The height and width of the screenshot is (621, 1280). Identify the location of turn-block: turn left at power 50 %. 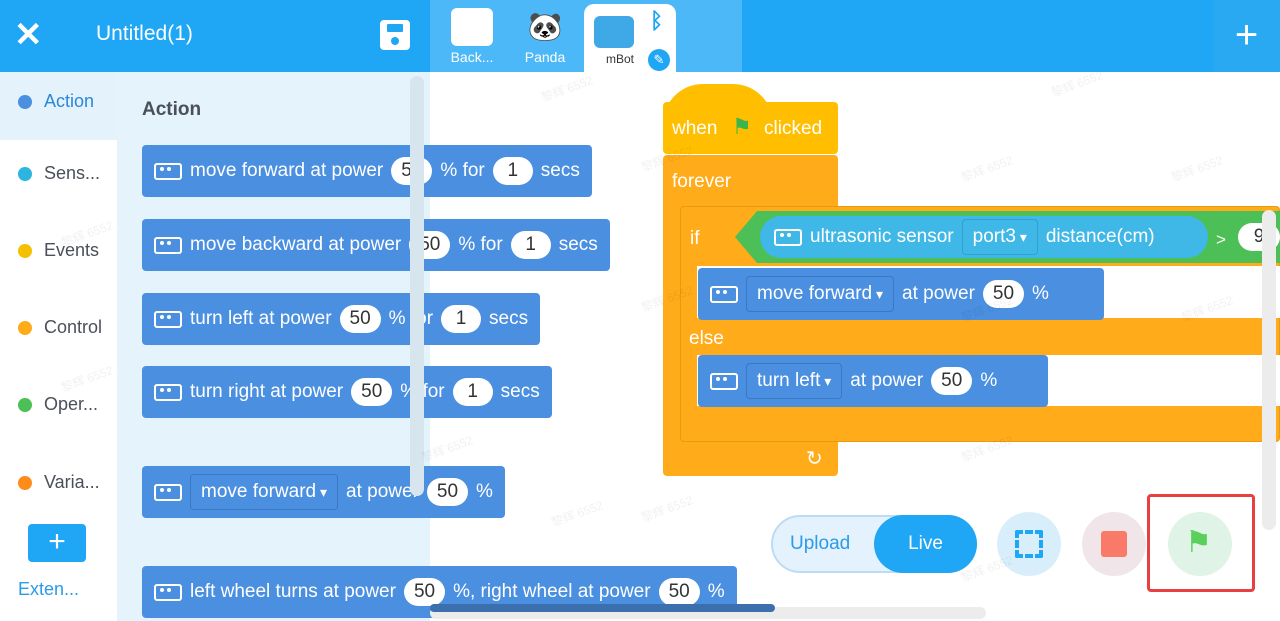
(873, 381).